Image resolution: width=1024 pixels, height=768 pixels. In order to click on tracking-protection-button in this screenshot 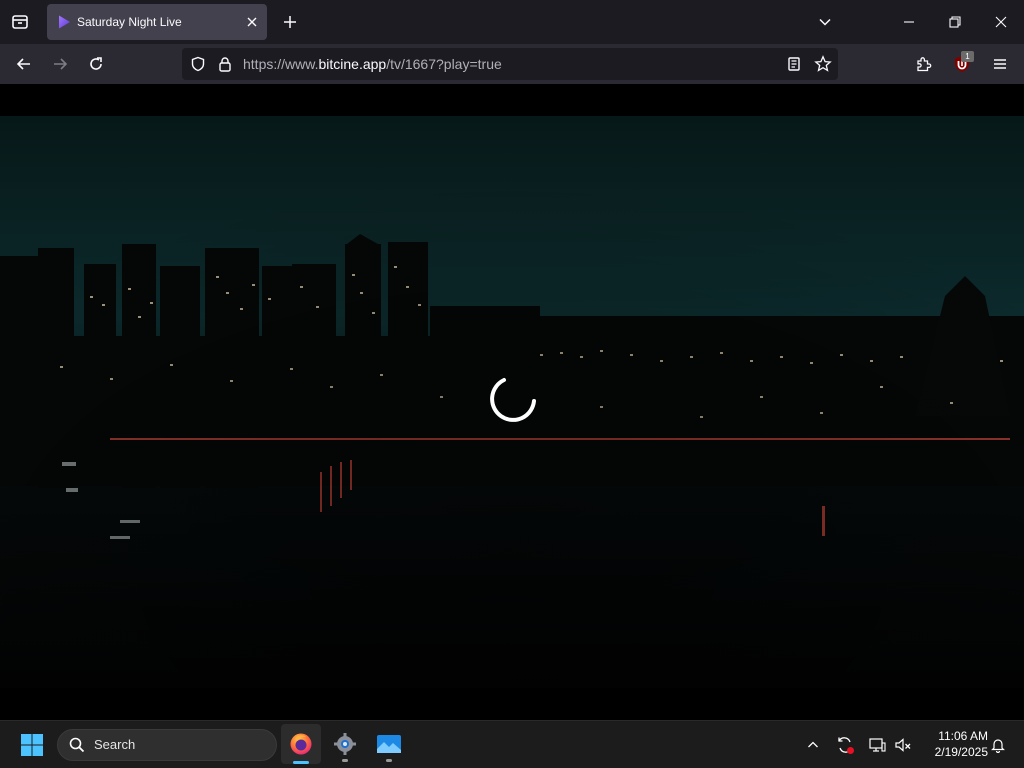, I will do `click(198, 64)`.